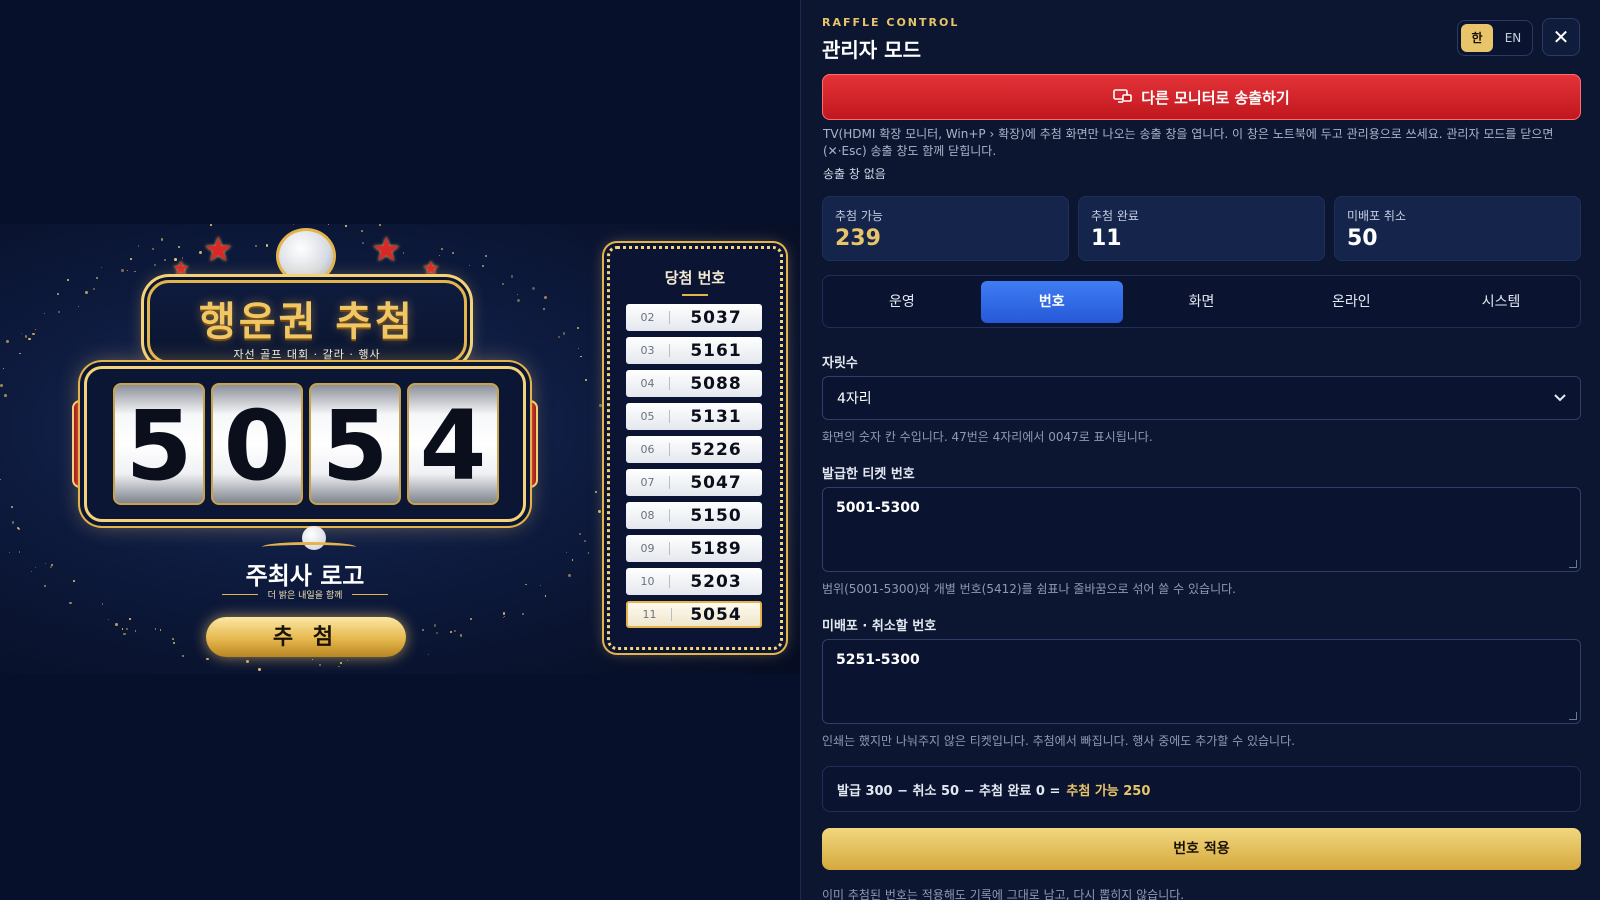 This screenshot has width=1600, height=900. I want to click on winner-row: 07 5047, so click(694, 482).